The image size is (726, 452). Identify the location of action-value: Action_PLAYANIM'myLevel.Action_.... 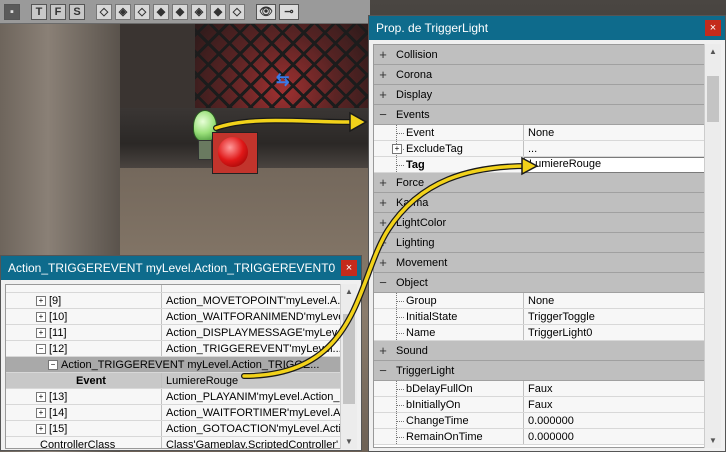
(252, 397).